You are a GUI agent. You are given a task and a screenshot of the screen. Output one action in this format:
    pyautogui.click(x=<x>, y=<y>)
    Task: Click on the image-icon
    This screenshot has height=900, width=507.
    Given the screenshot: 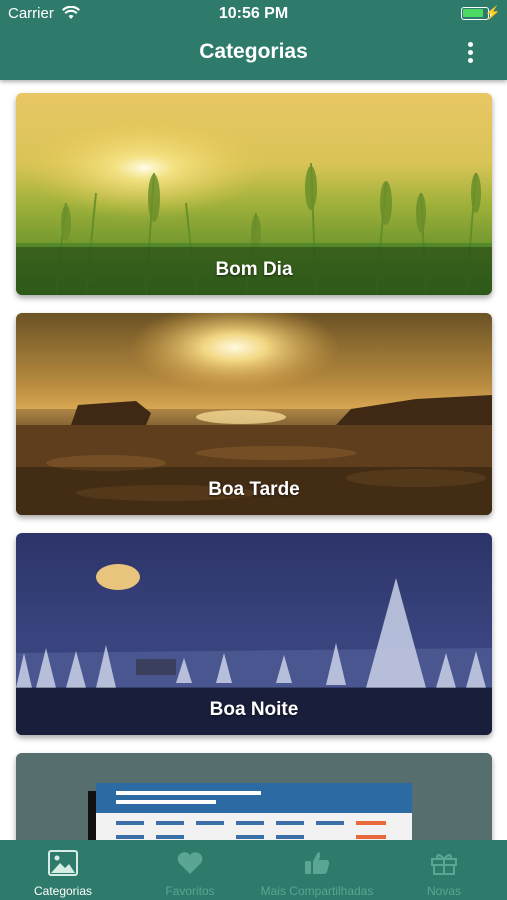 What is the action you would take?
    pyautogui.click(x=63, y=863)
    